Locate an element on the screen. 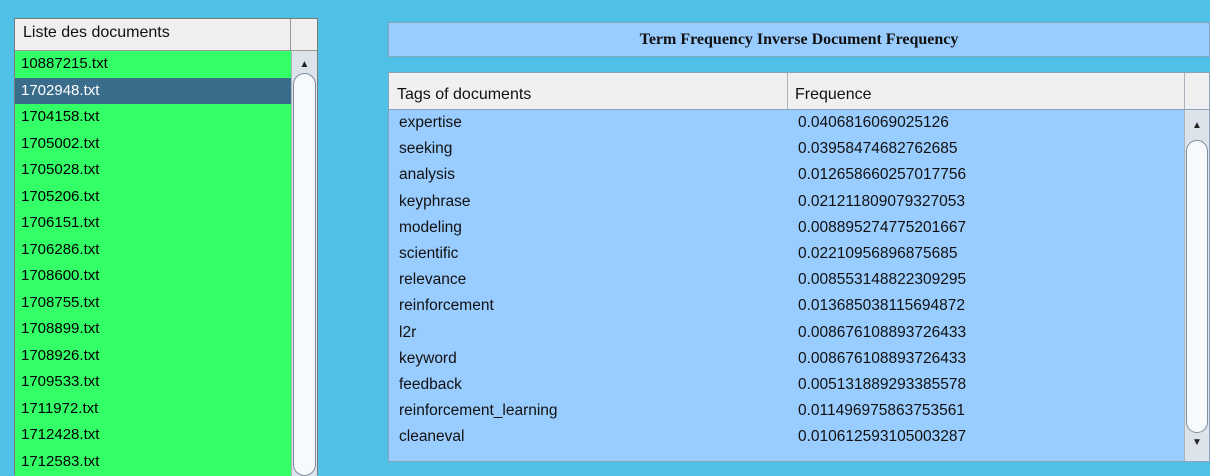 This screenshot has width=1210, height=476. document-list-scrollbar: ▲ is located at coordinates (304, 263).